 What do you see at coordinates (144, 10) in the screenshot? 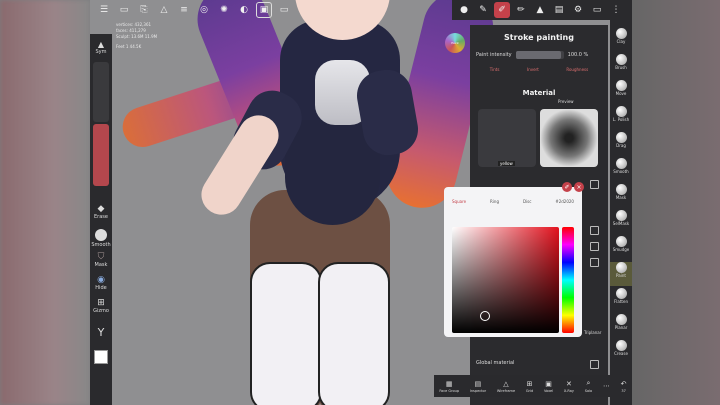
I see `scene-icon: ⎘` at bounding box center [144, 10].